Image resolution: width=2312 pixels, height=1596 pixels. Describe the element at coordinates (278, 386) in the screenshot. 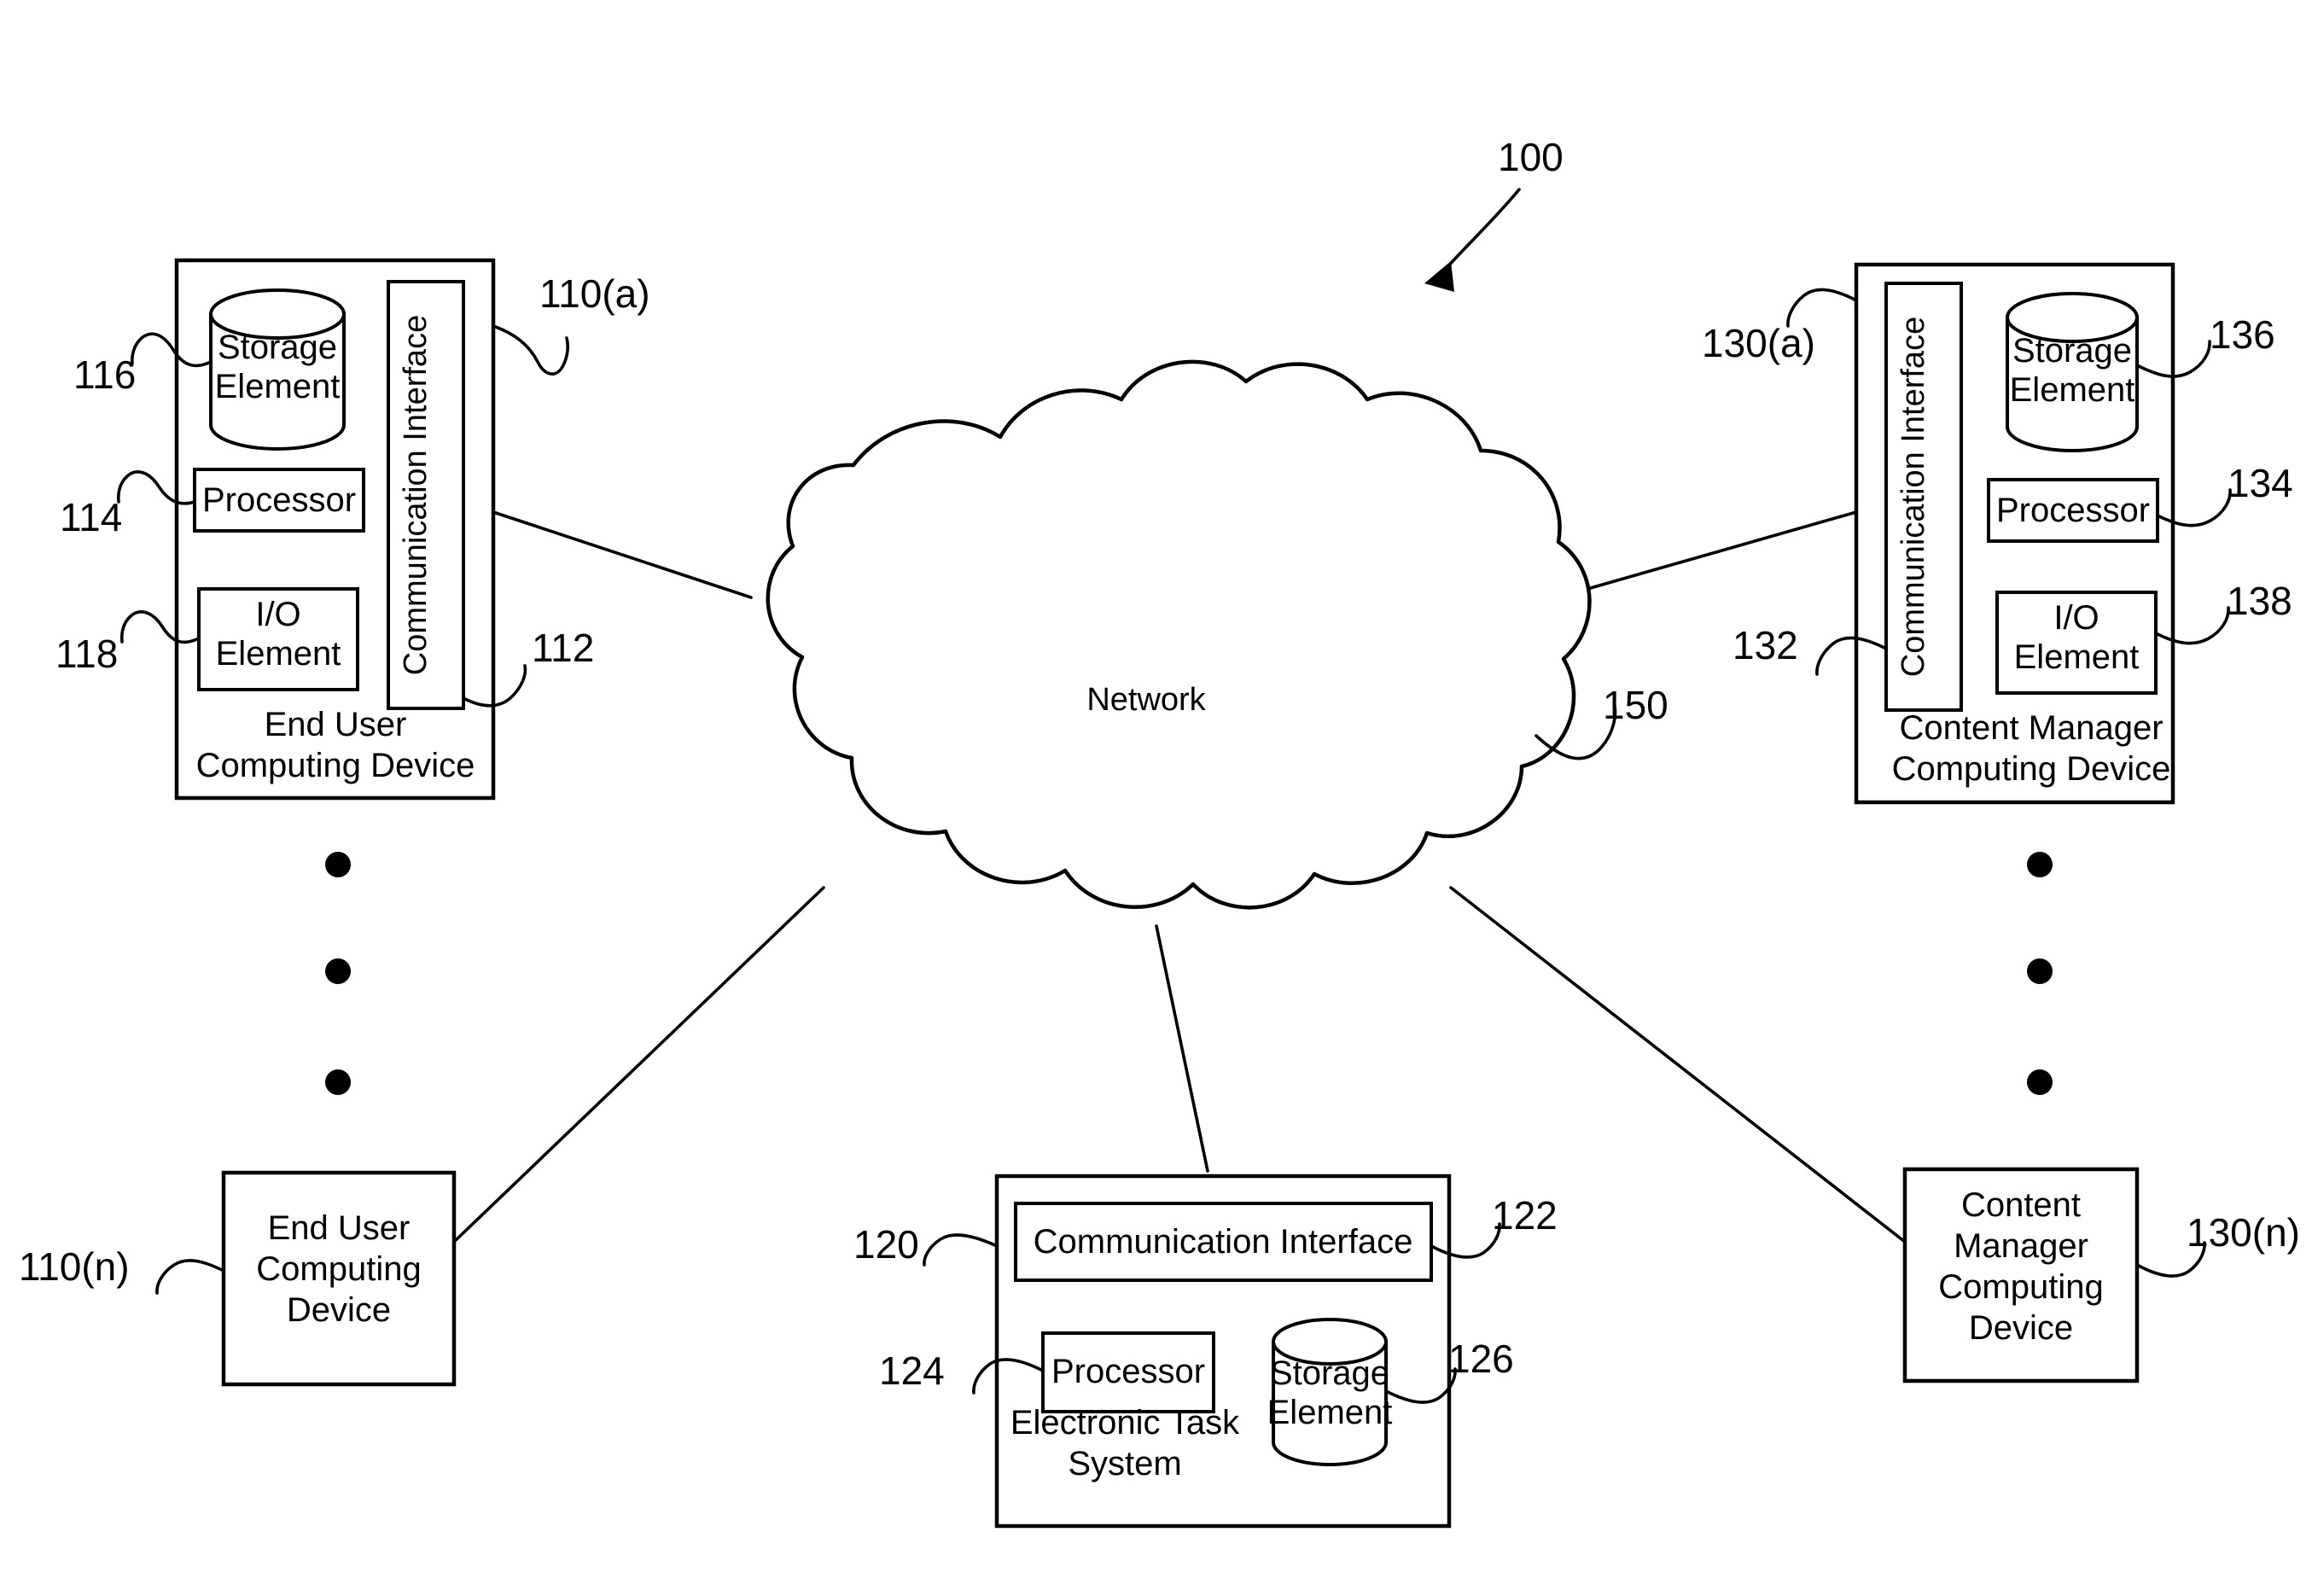

I see `end-user-a-storage-label-line2: Element` at that location.